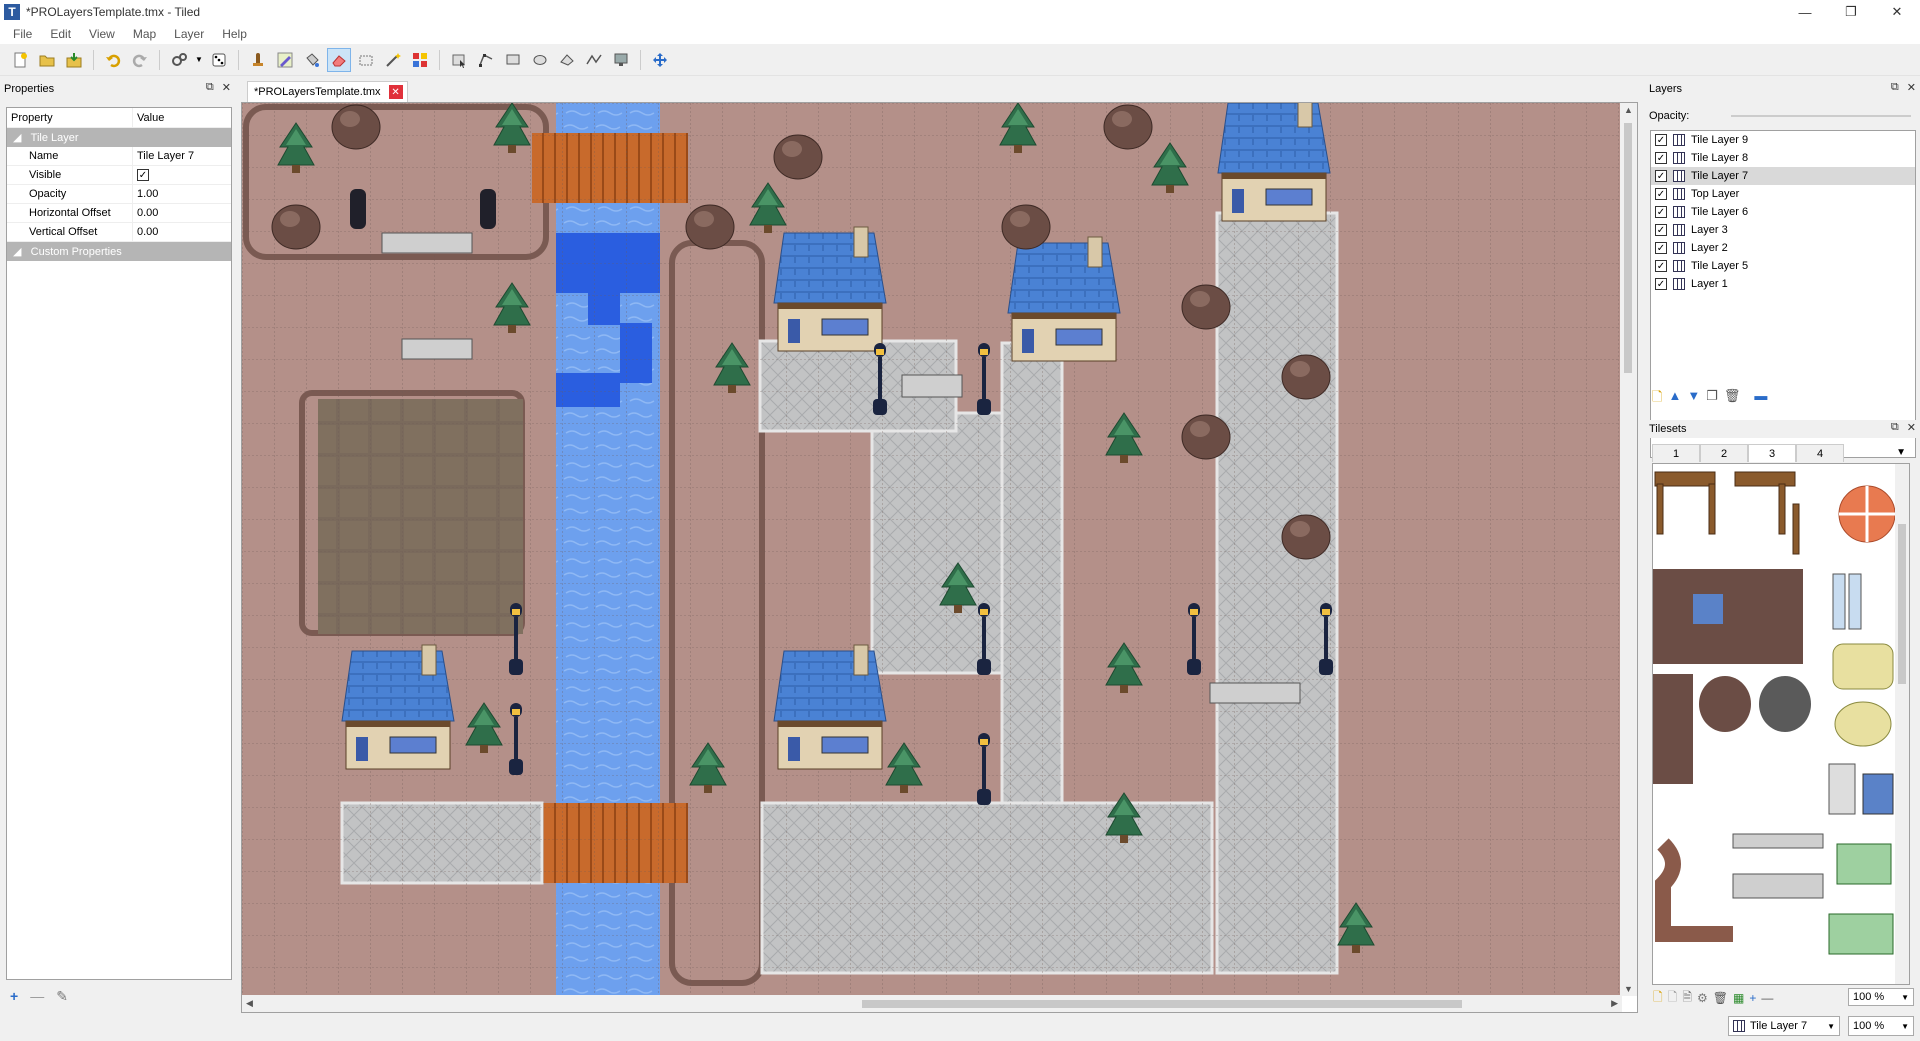 The image size is (1920, 1041). Describe the element at coordinates (179, 60) in the screenshot. I see `commands-icon` at that location.